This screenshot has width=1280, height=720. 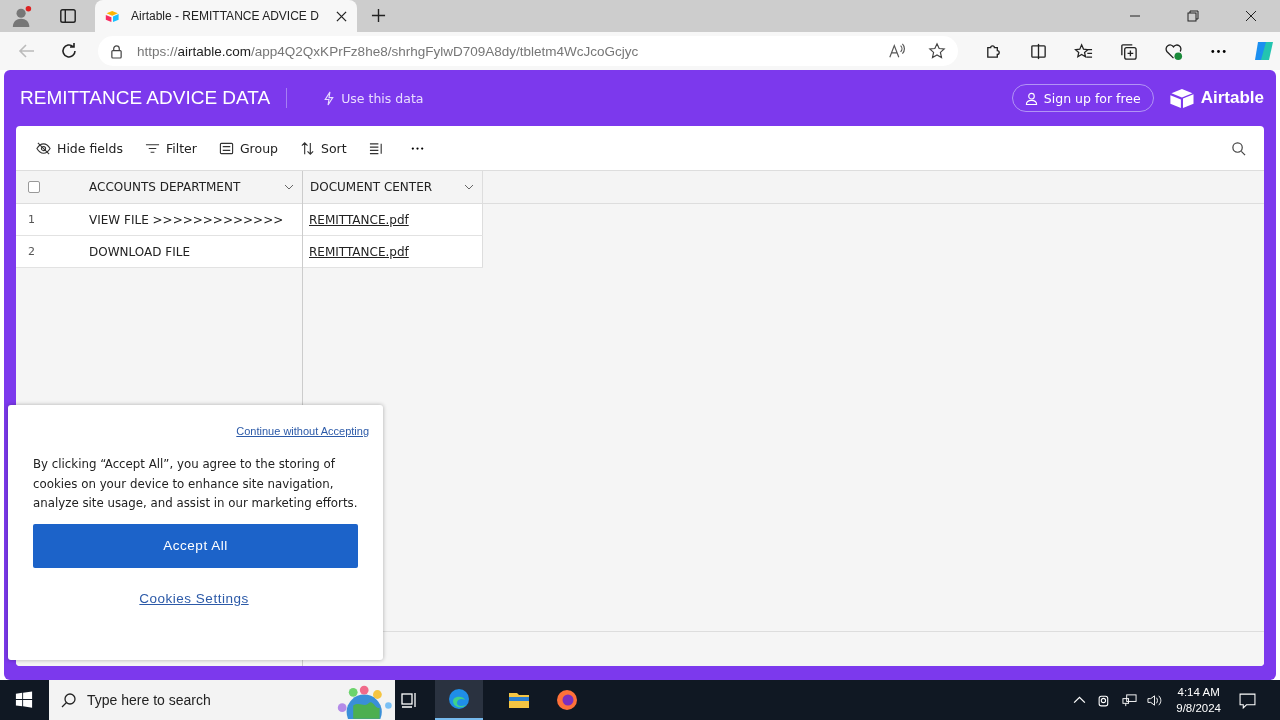 What do you see at coordinates (1232, 98) in the screenshot?
I see `logo-text: Airtable` at bounding box center [1232, 98].